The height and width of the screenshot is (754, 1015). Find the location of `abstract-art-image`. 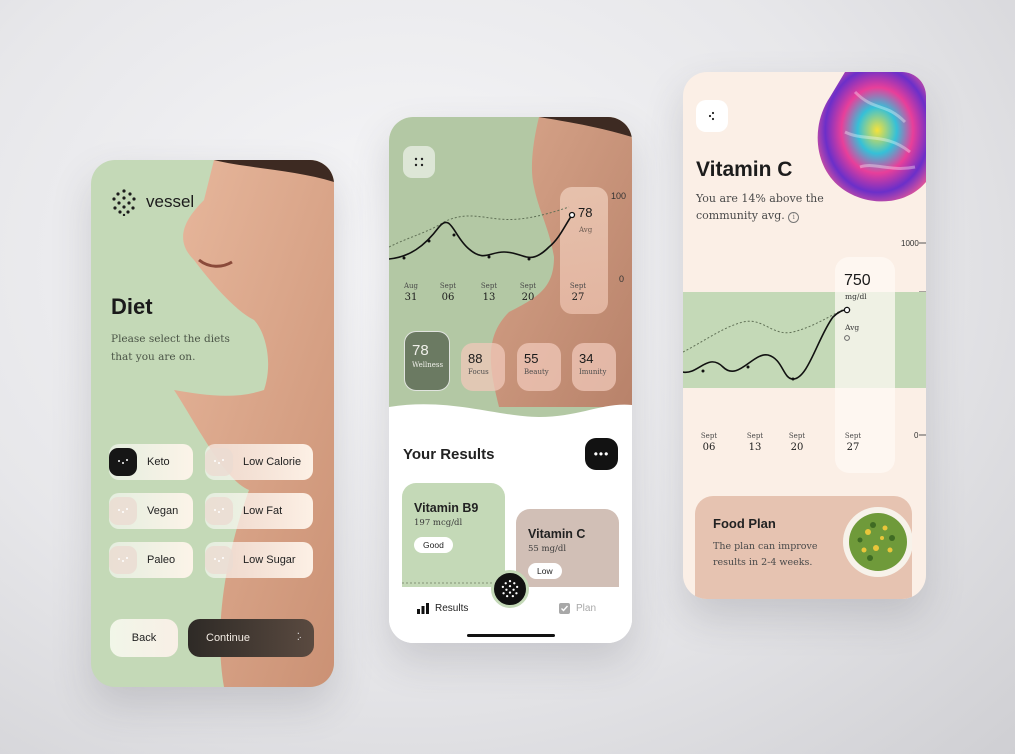

abstract-art-image is located at coordinates (871, 137).